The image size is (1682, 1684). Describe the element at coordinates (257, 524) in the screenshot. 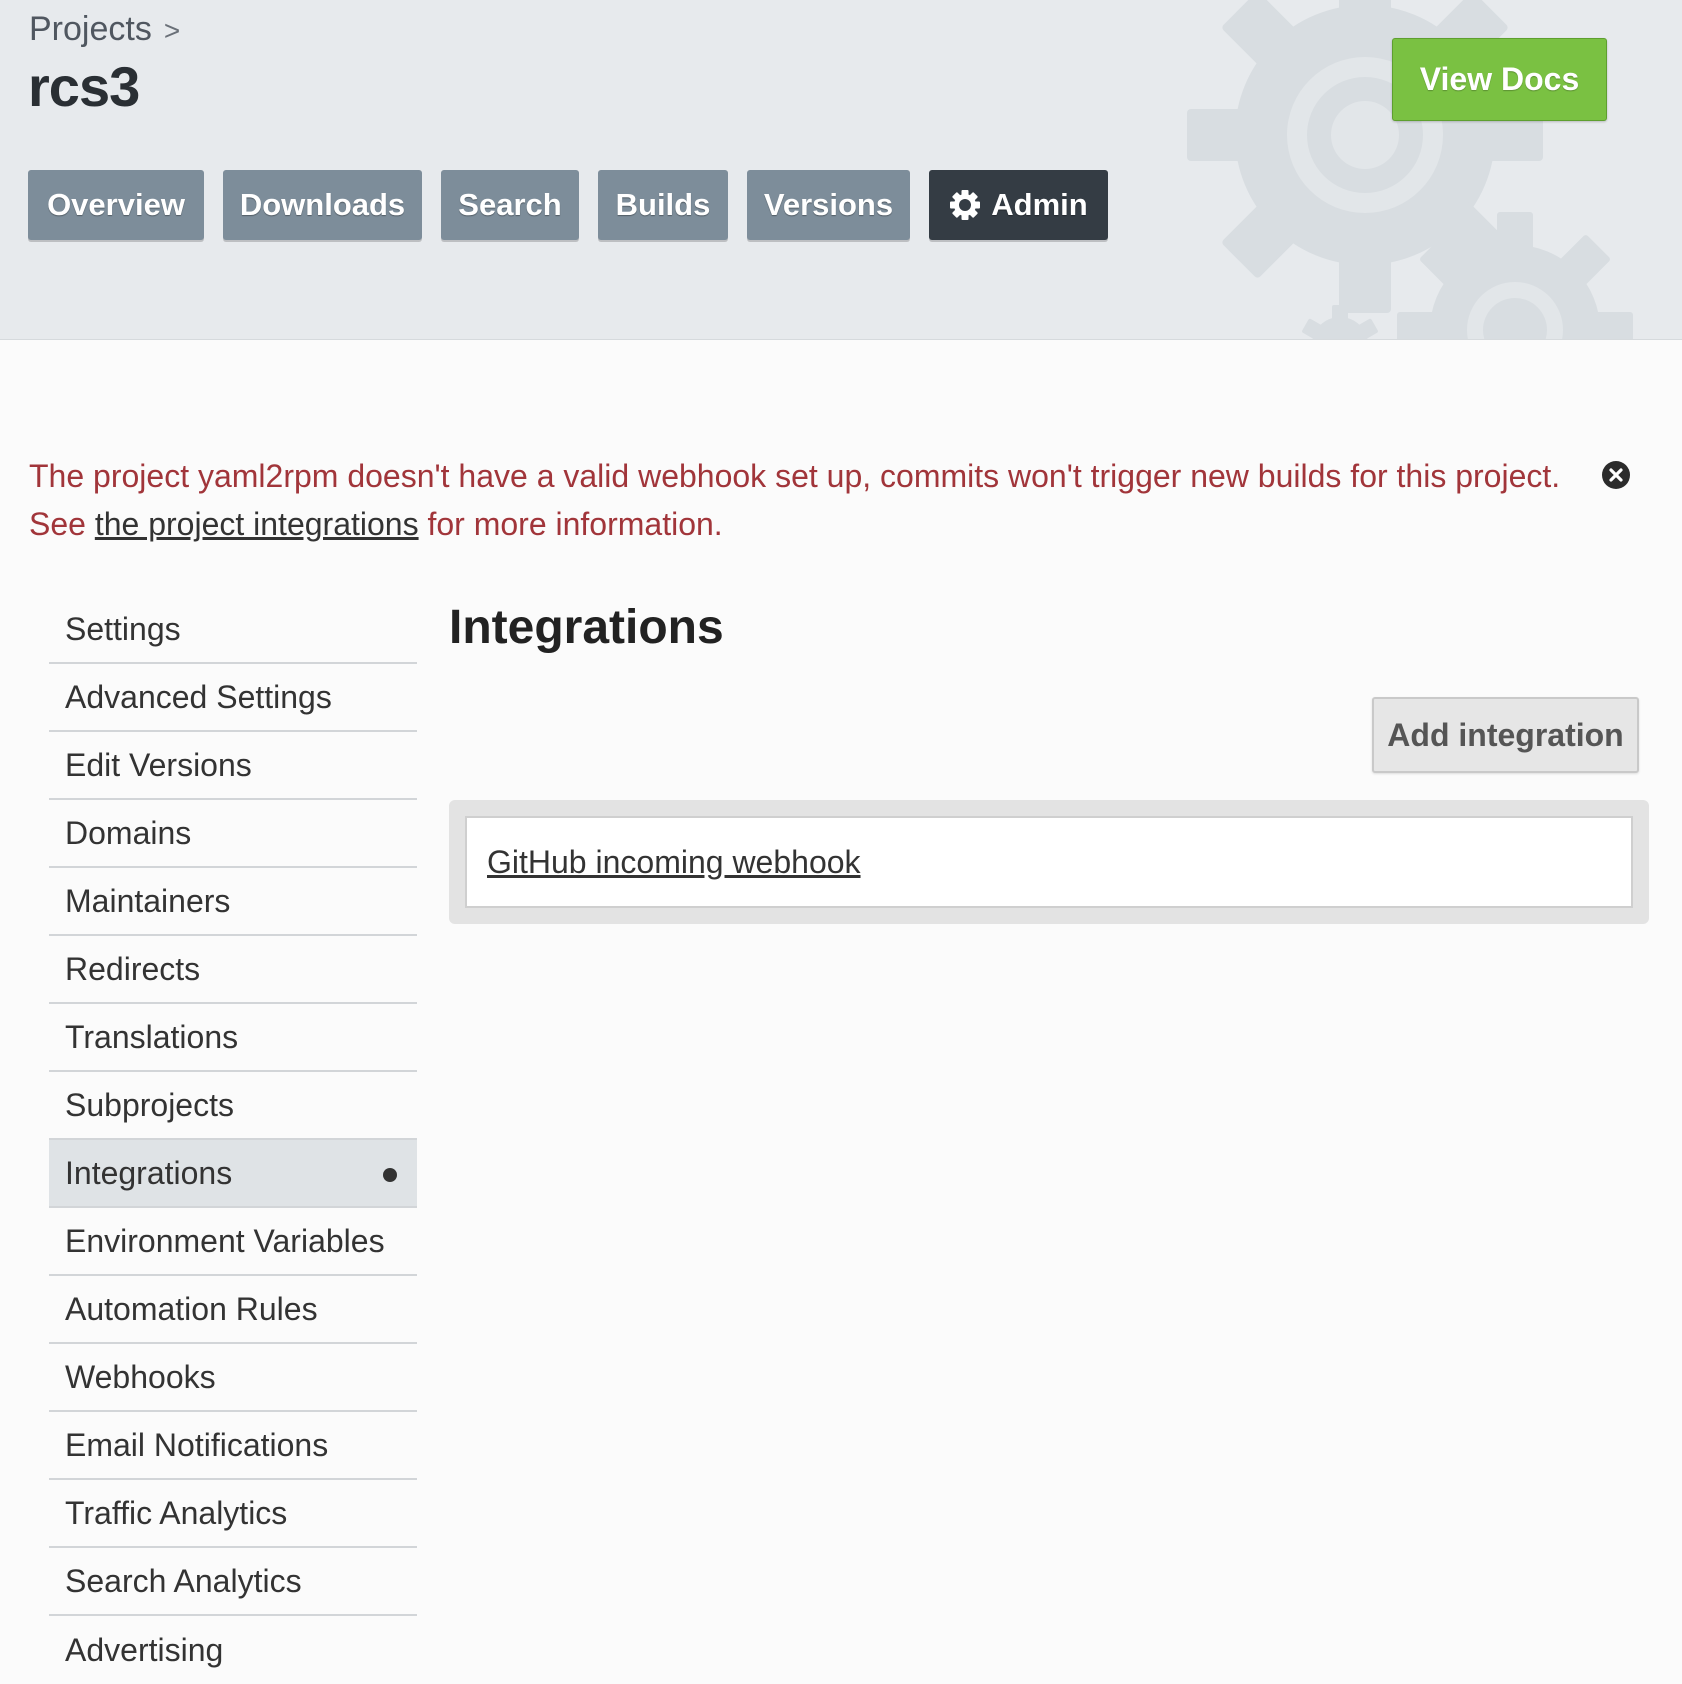

I see `project-integrations-link: the project integrations` at that location.